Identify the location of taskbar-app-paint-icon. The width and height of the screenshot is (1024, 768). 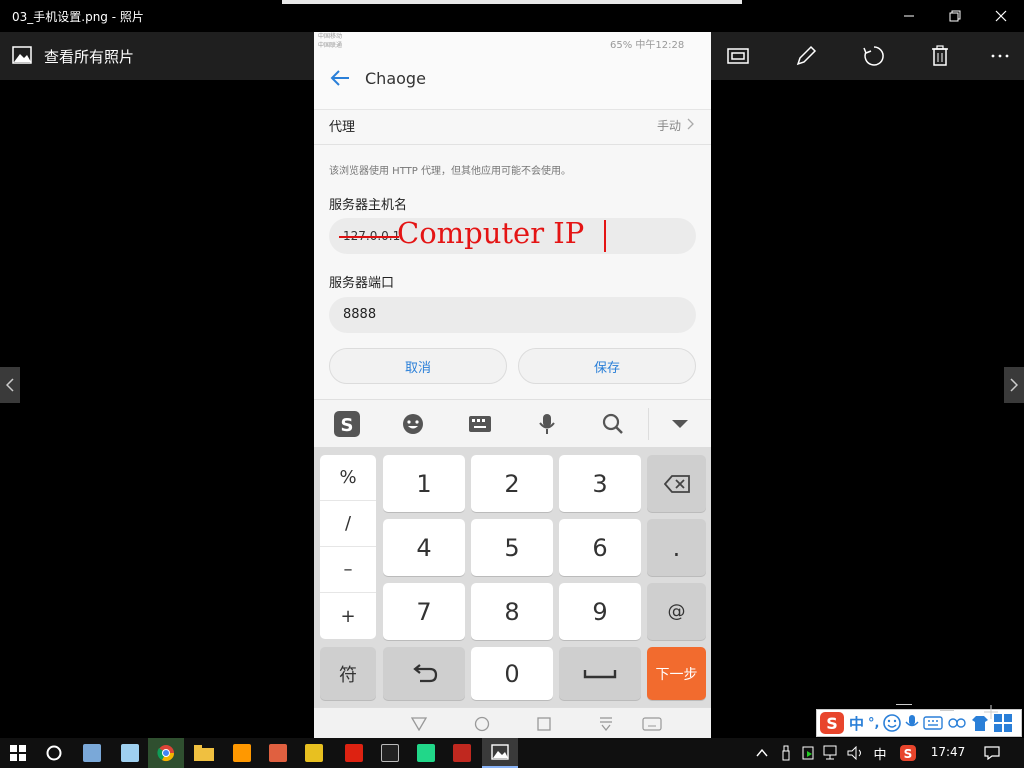
(278, 753).